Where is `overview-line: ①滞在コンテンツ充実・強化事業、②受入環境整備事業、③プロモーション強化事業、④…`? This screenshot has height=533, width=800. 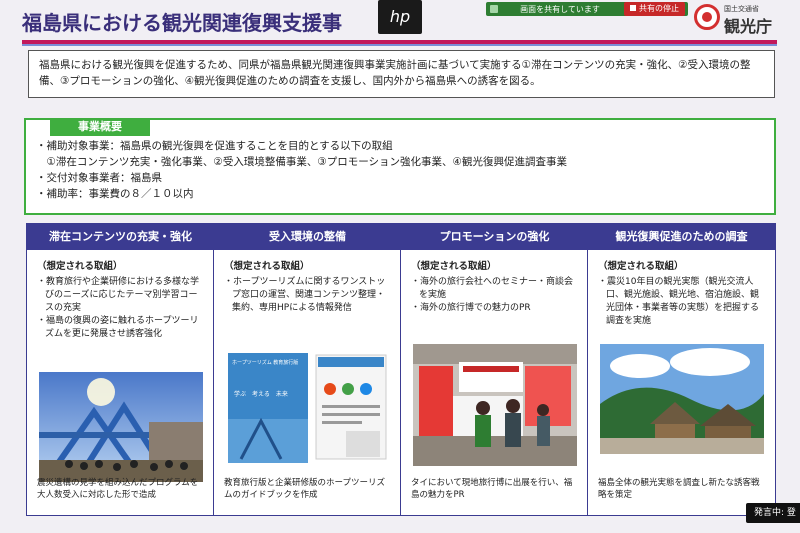 overview-line: ①滞在コンテンツ充実・強化事業、②受入環境整備事業、③プロモーション強化事業、④… is located at coordinates (301, 162).